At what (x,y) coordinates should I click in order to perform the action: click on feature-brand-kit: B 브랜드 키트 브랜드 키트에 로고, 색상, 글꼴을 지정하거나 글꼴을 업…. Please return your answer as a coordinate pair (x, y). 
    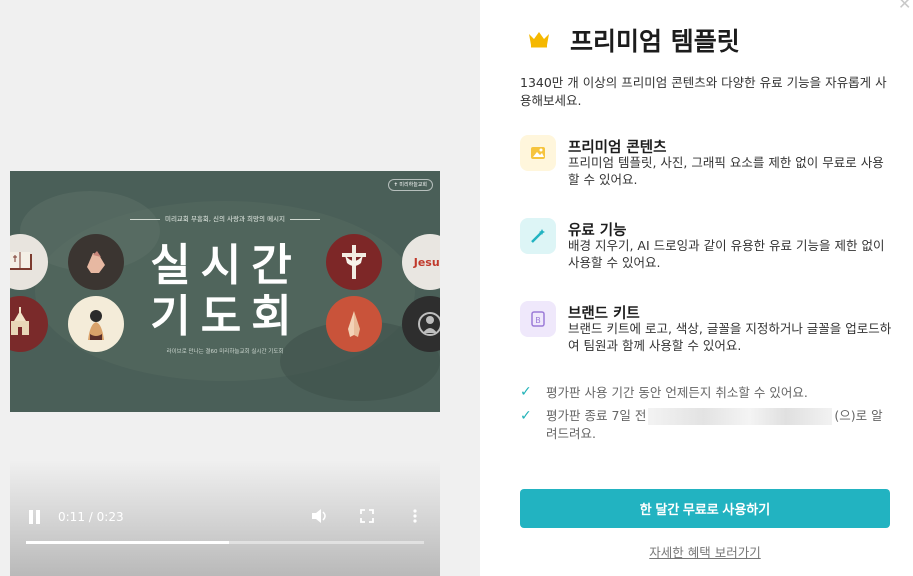
    Looking at the image, I should click on (706, 331).